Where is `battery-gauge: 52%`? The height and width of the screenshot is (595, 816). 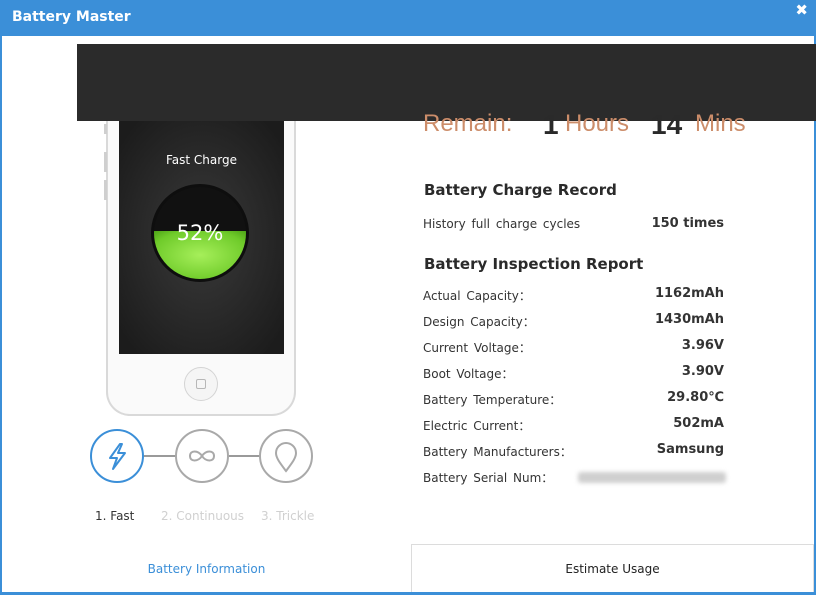 battery-gauge: 52% is located at coordinates (200, 233).